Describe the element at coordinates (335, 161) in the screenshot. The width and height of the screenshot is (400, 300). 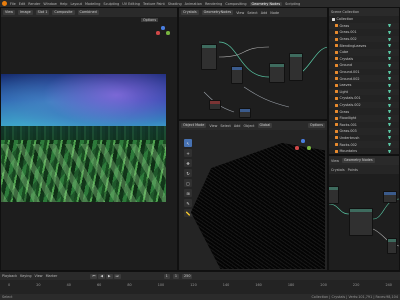
I see `side-tab-view: View` at that location.